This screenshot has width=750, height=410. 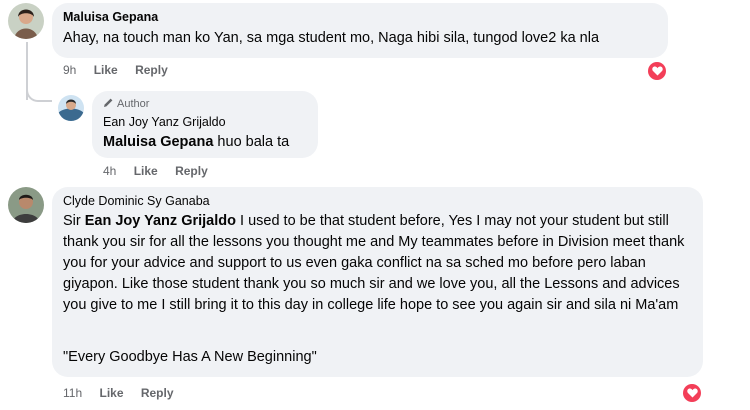 What do you see at coordinates (72, 393) in the screenshot?
I see `comment-timestamp: 11h` at bounding box center [72, 393].